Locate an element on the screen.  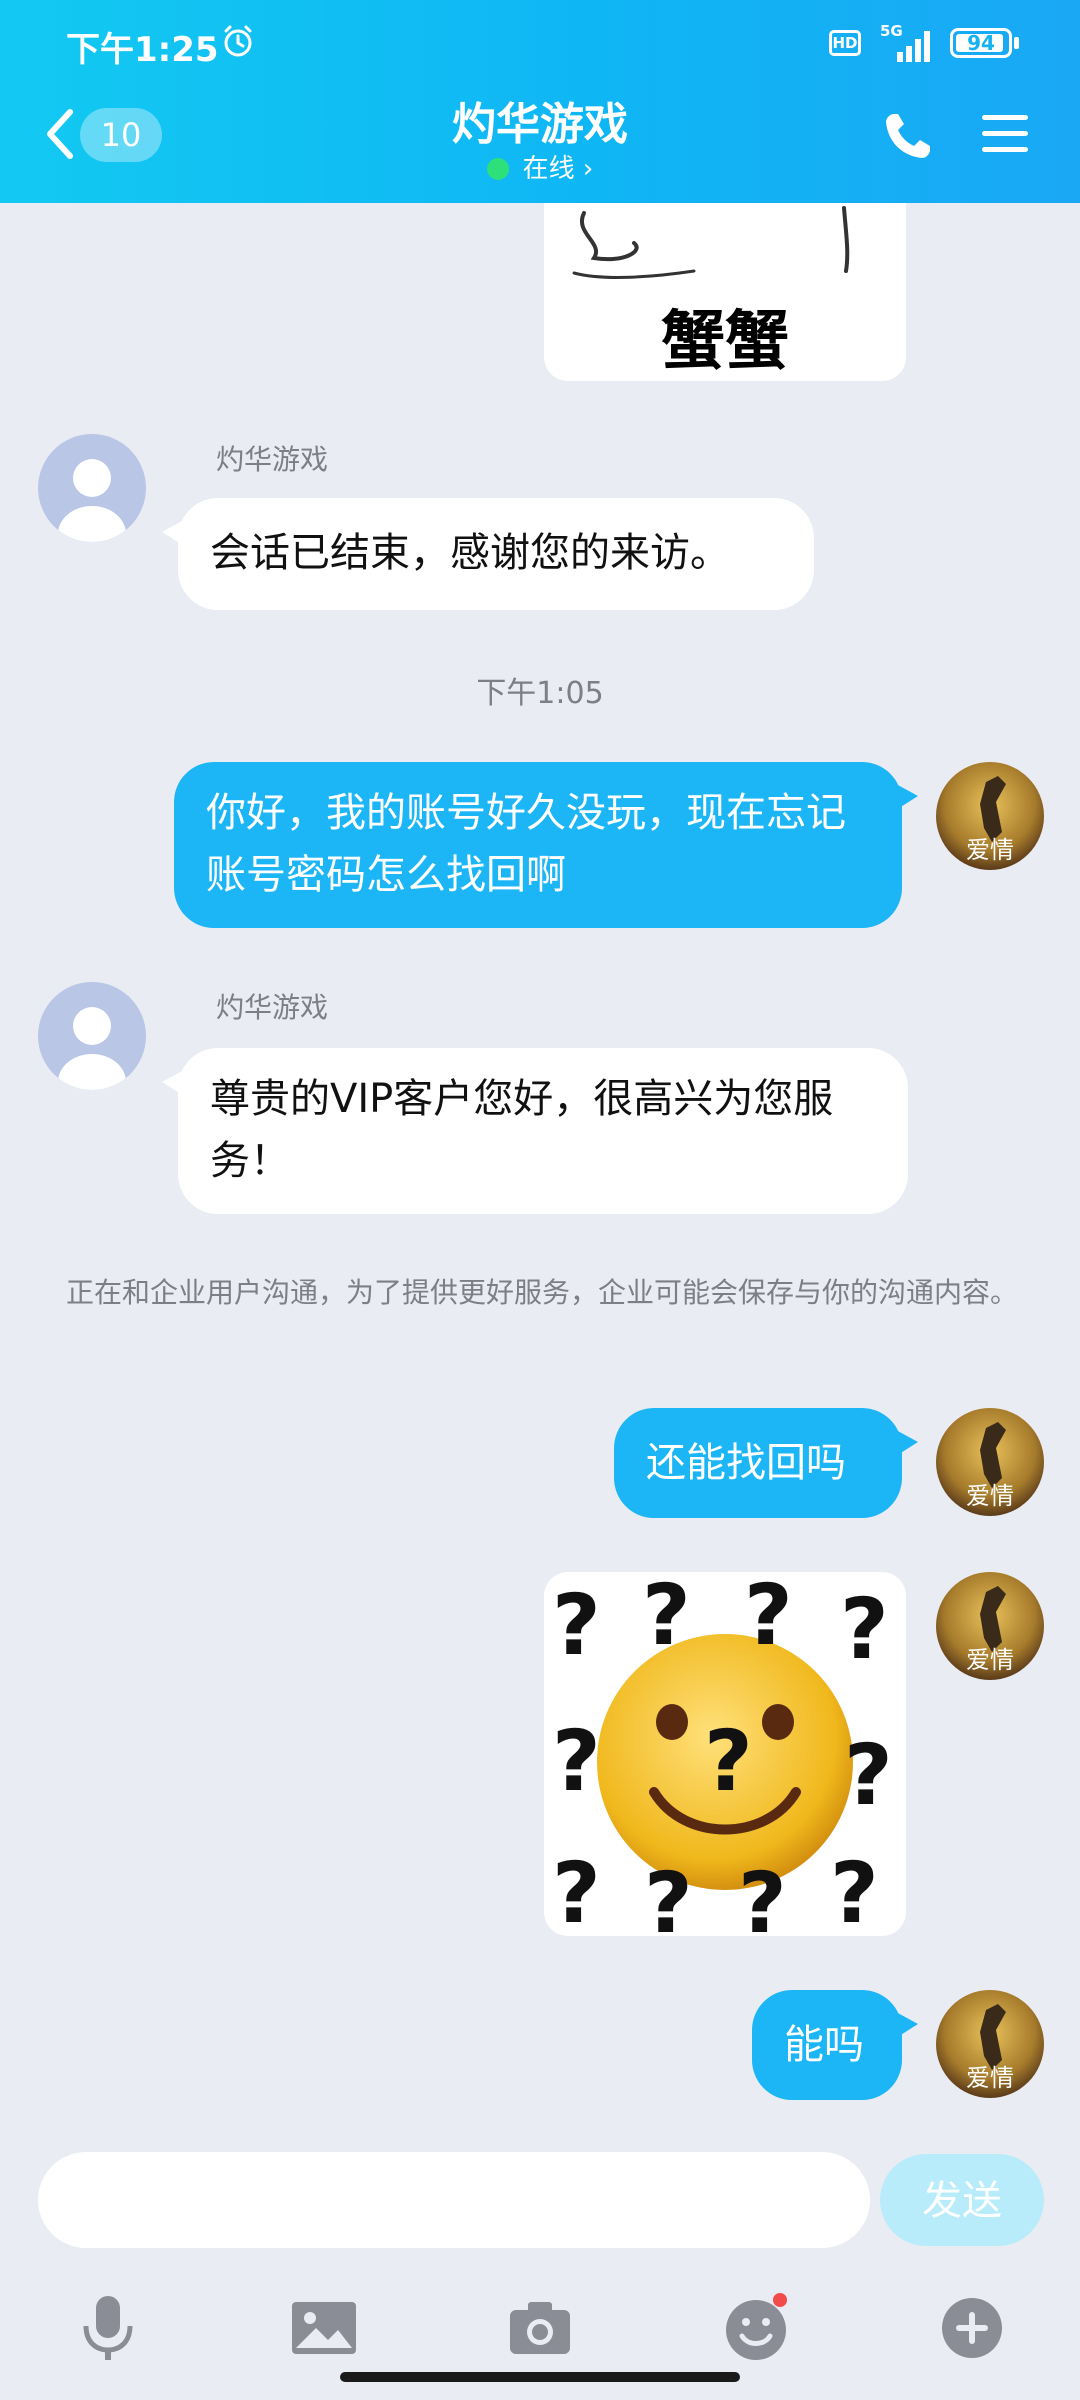
battery-nub is located at coordinates (1016, 43).